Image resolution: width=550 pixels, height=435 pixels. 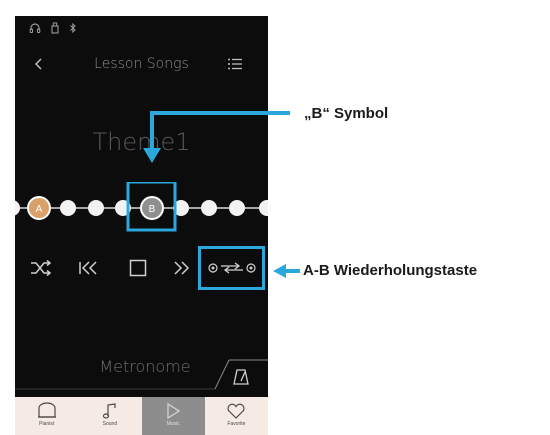 I want to click on ab-repeat-callout: A-B Wiederholungstaste, so click(x=390, y=270).